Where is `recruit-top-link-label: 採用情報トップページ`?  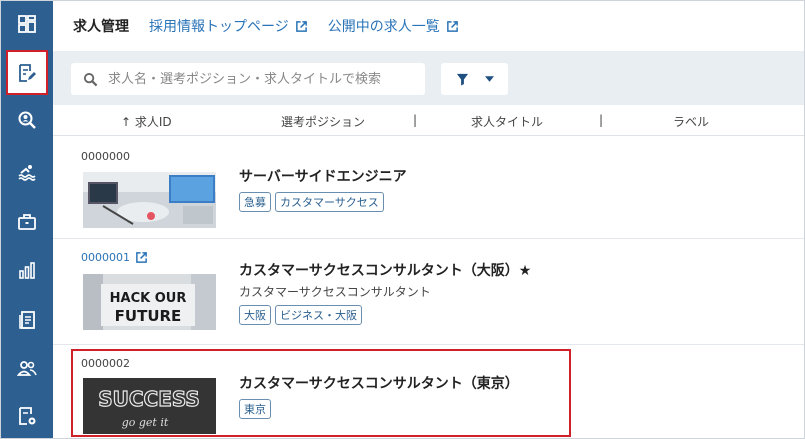
recruit-top-link-label: 採用情報トップページ is located at coordinates (219, 27).